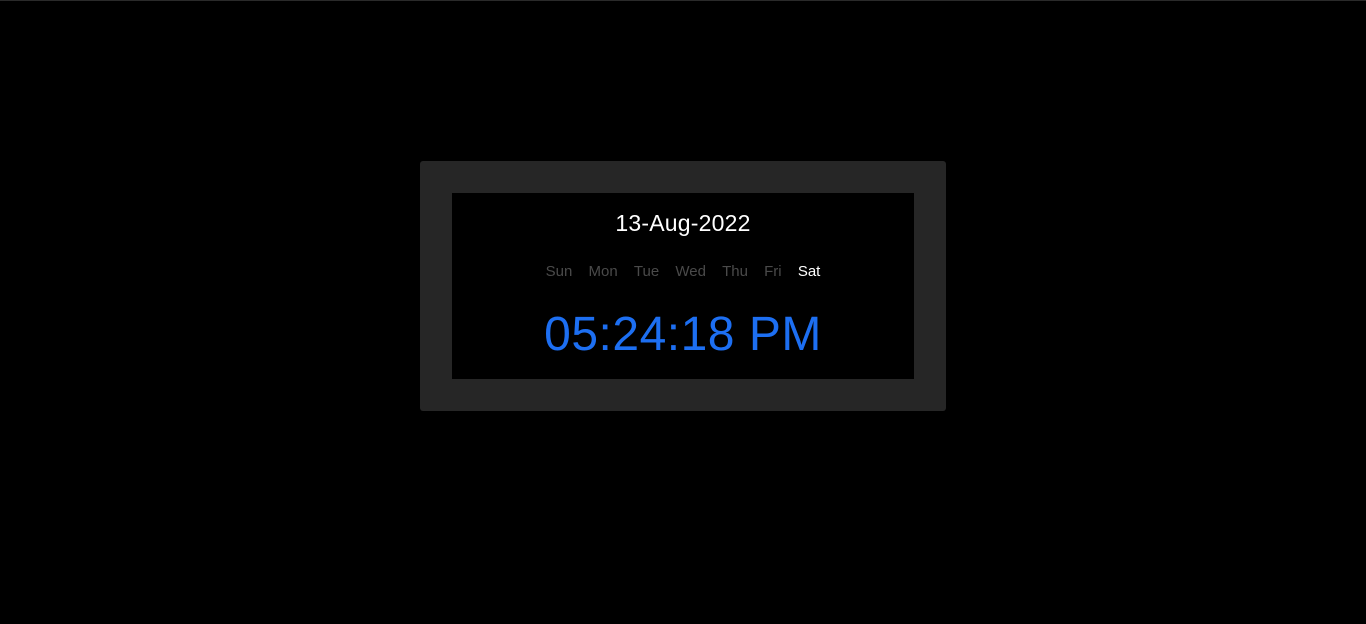 This screenshot has height=624, width=1366. I want to click on weekday-sat: Sat, so click(809, 271).